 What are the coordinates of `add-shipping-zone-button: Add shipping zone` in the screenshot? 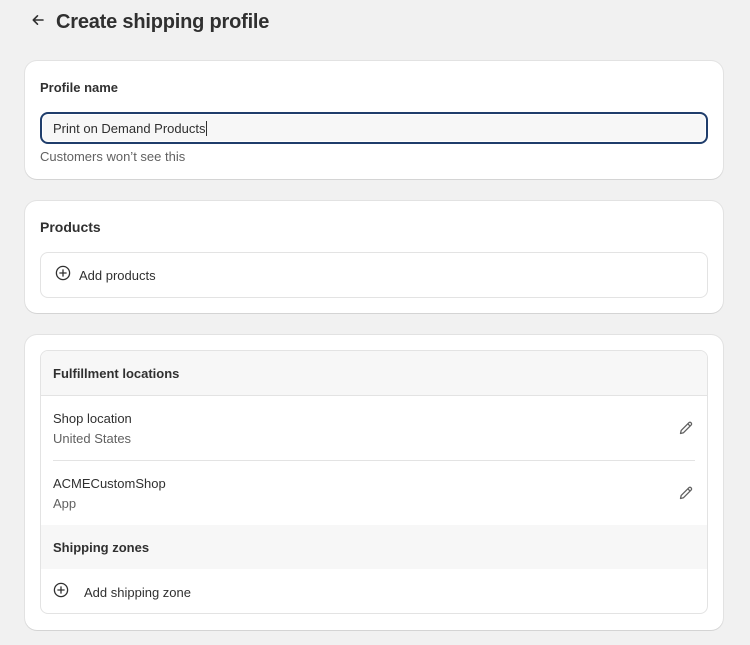 It's located at (122, 591).